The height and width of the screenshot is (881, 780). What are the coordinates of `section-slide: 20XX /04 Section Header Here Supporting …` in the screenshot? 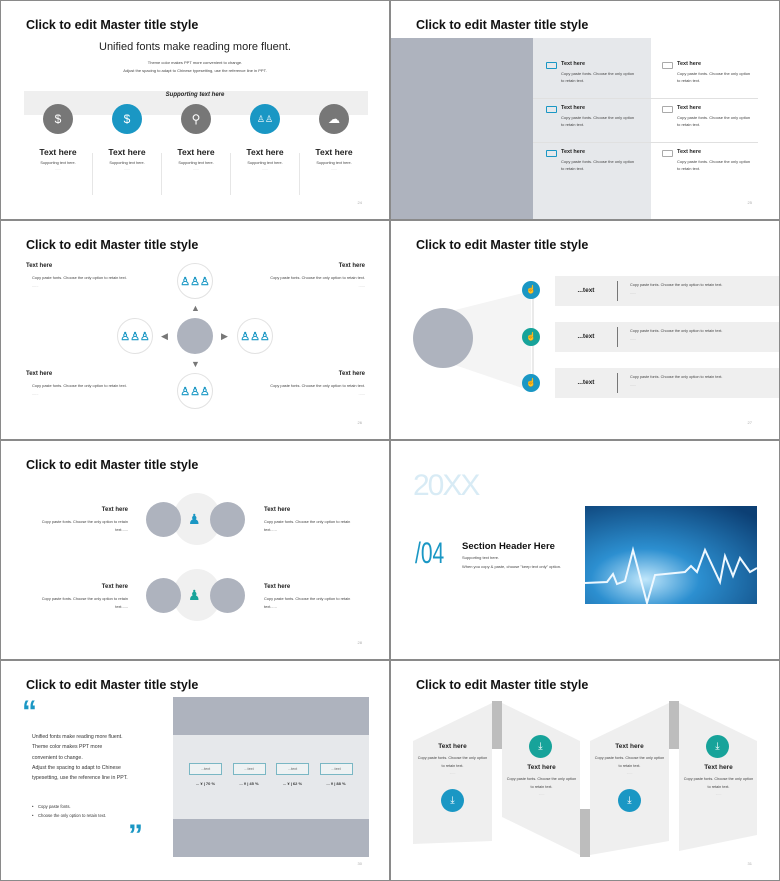 It's located at (585, 550).